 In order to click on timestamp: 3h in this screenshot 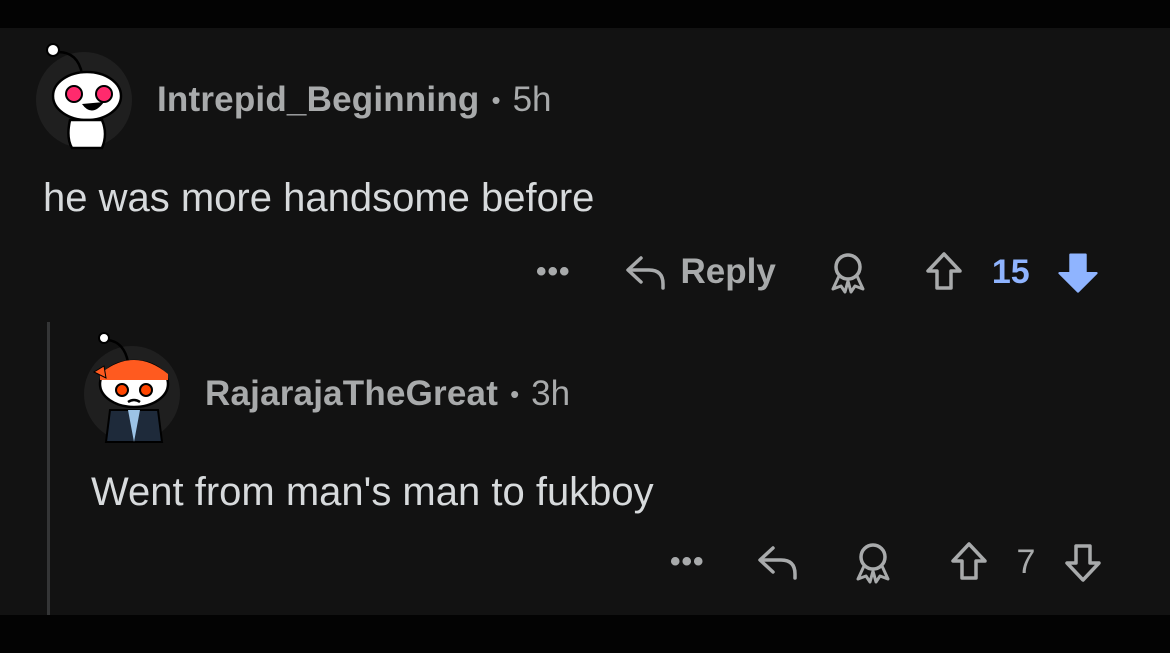, I will do `click(550, 394)`.